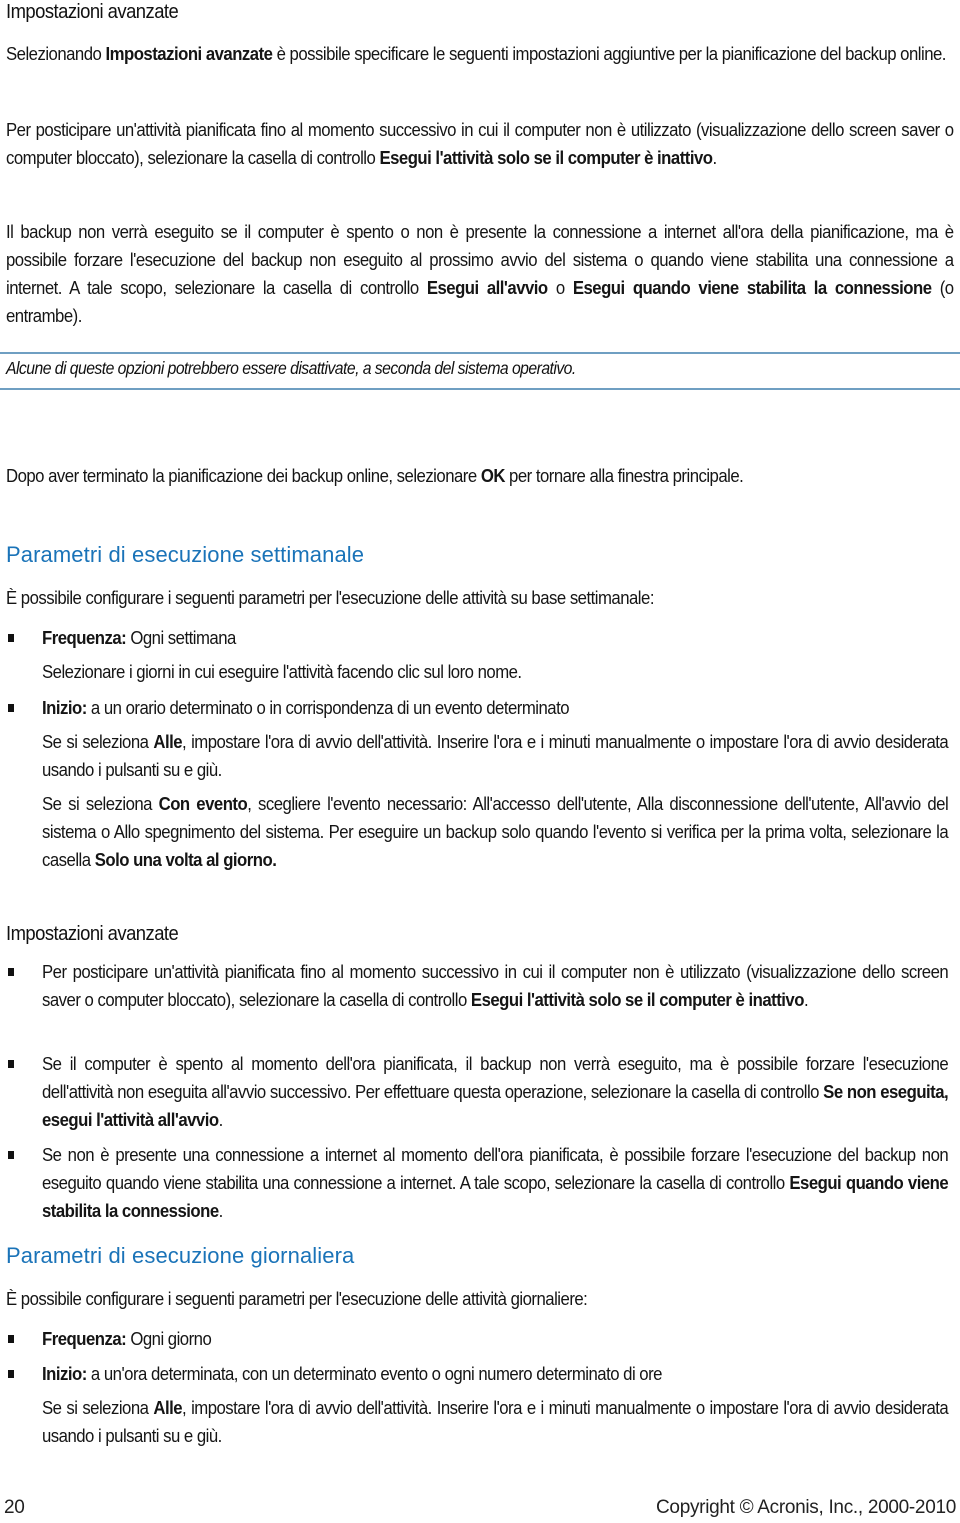  What do you see at coordinates (181, 638) in the screenshot?
I see `value: Ogni settimana` at bounding box center [181, 638].